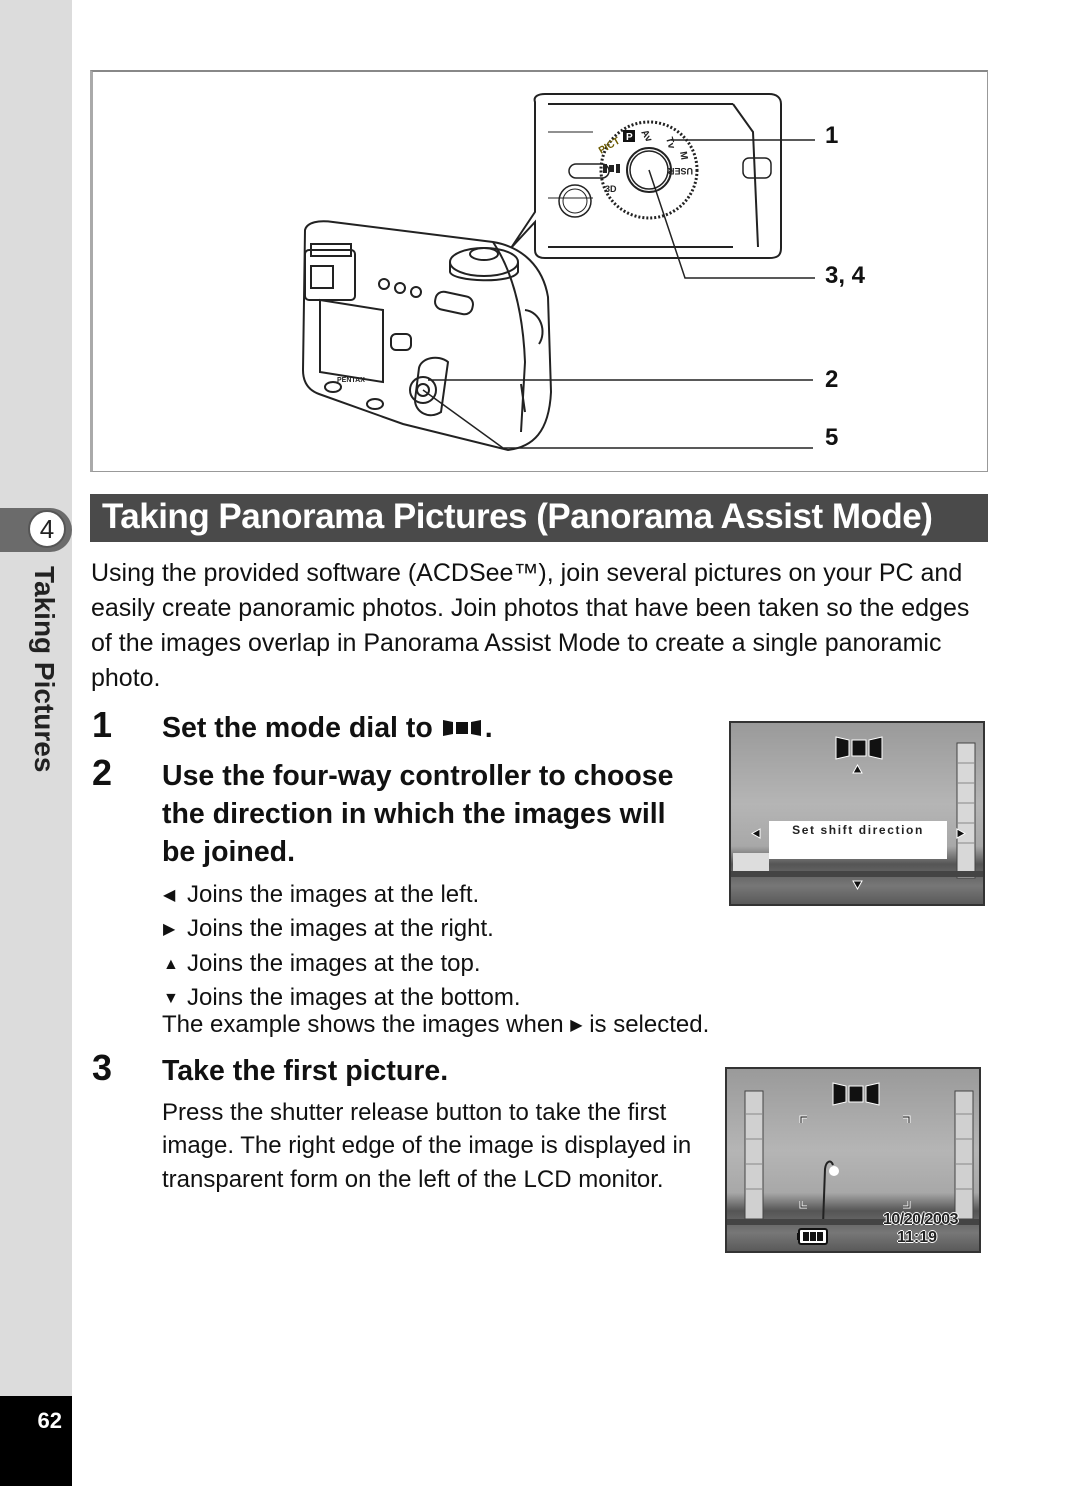 This screenshot has height=1486, width=1080. Describe the element at coordinates (646, 136) in the screenshot. I see `svg-text: Av` at that location.